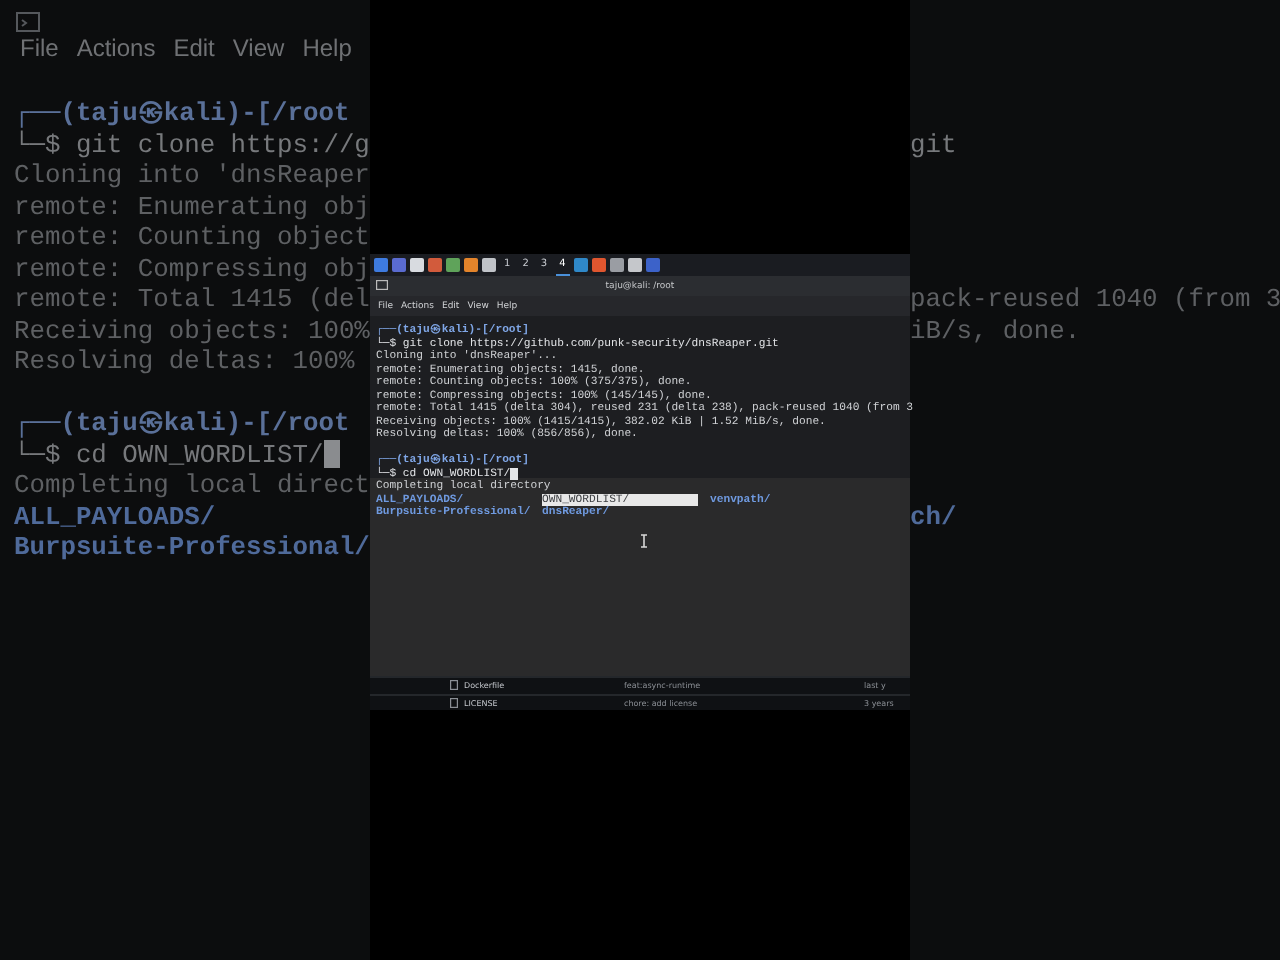  I want to click on app-menu-icon, so click(381, 265).